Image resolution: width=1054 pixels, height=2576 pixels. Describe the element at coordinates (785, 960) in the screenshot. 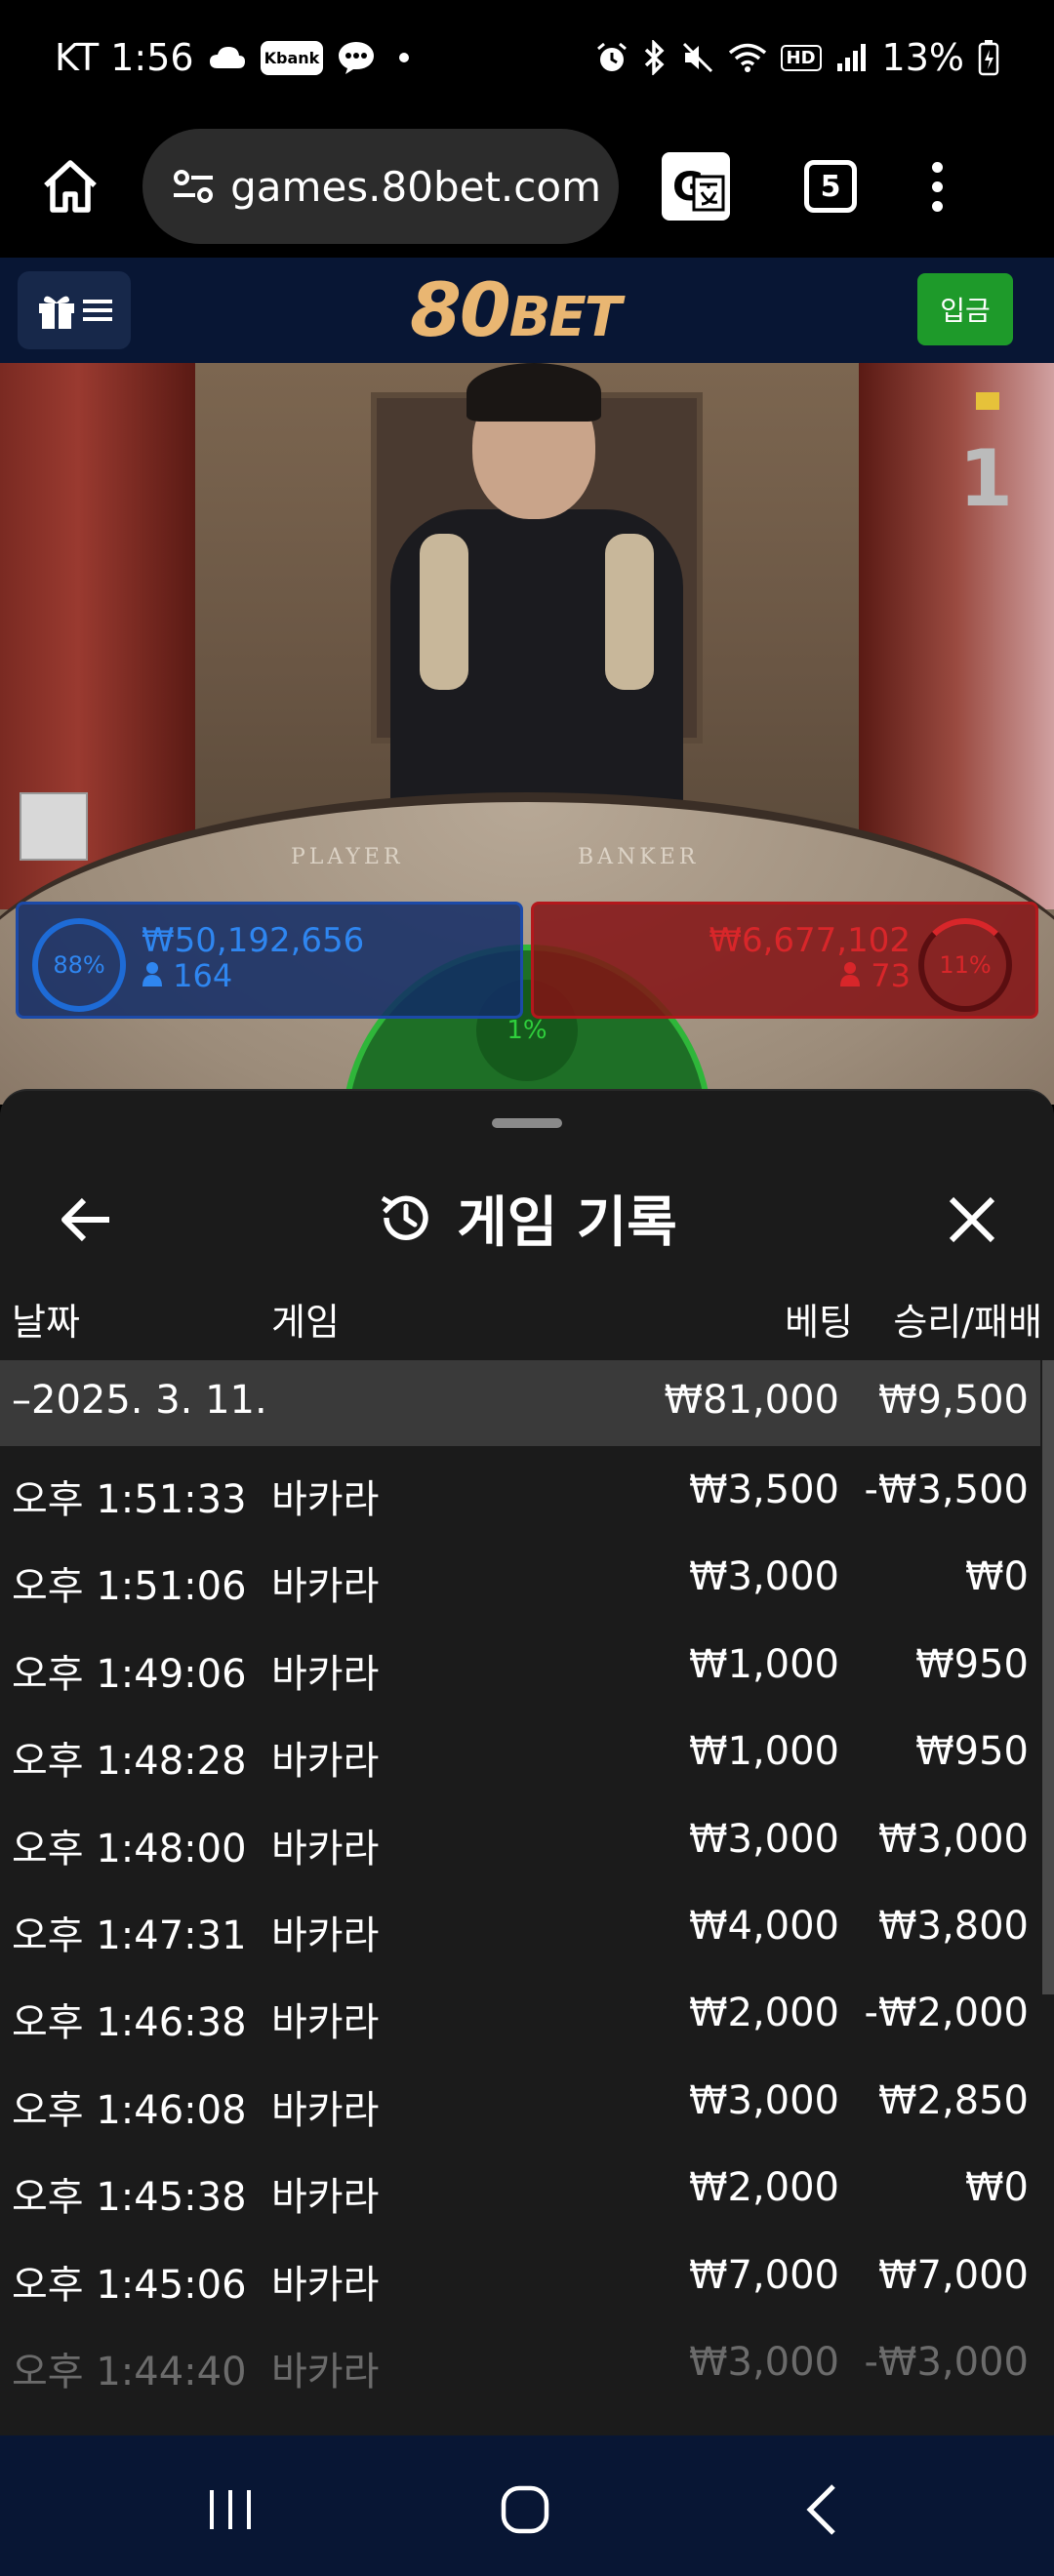

I see `banker-bet-area: ₩6,677,102 73 11%` at that location.